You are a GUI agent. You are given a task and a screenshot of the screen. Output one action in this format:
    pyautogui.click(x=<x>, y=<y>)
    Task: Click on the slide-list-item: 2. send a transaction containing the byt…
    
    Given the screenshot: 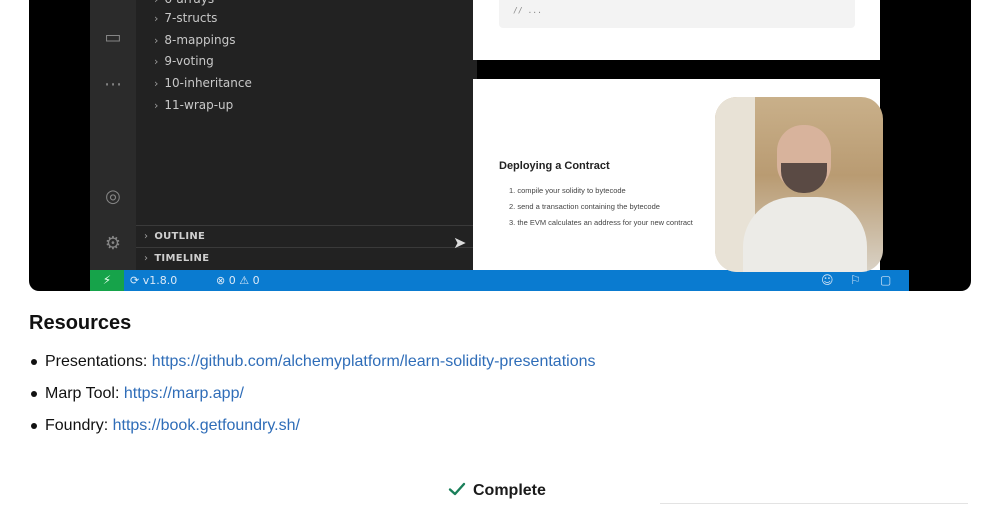 What is the action you would take?
    pyautogui.click(x=584, y=206)
    